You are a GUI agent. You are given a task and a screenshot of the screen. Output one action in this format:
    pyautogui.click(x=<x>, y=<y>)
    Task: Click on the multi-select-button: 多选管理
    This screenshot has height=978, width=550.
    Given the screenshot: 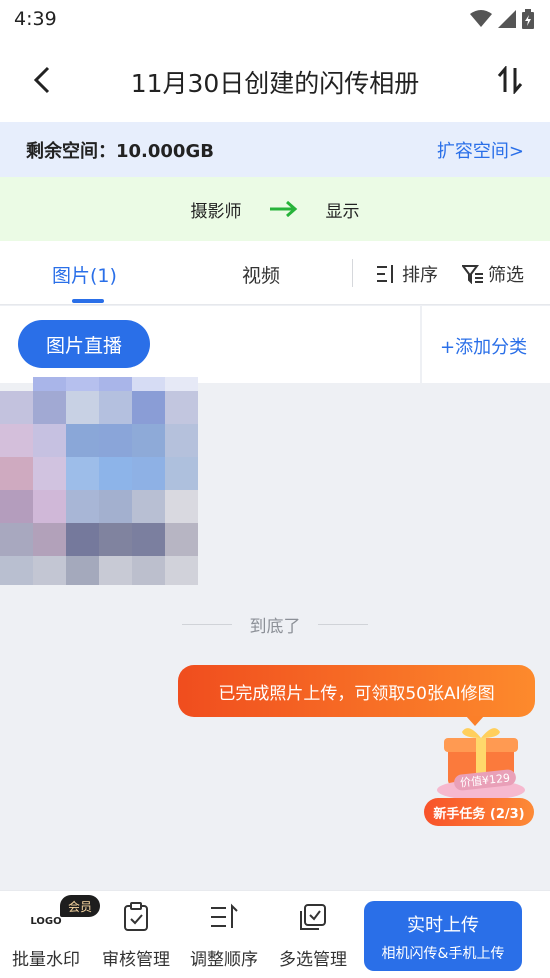 What is the action you would take?
    pyautogui.click(x=313, y=935)
    